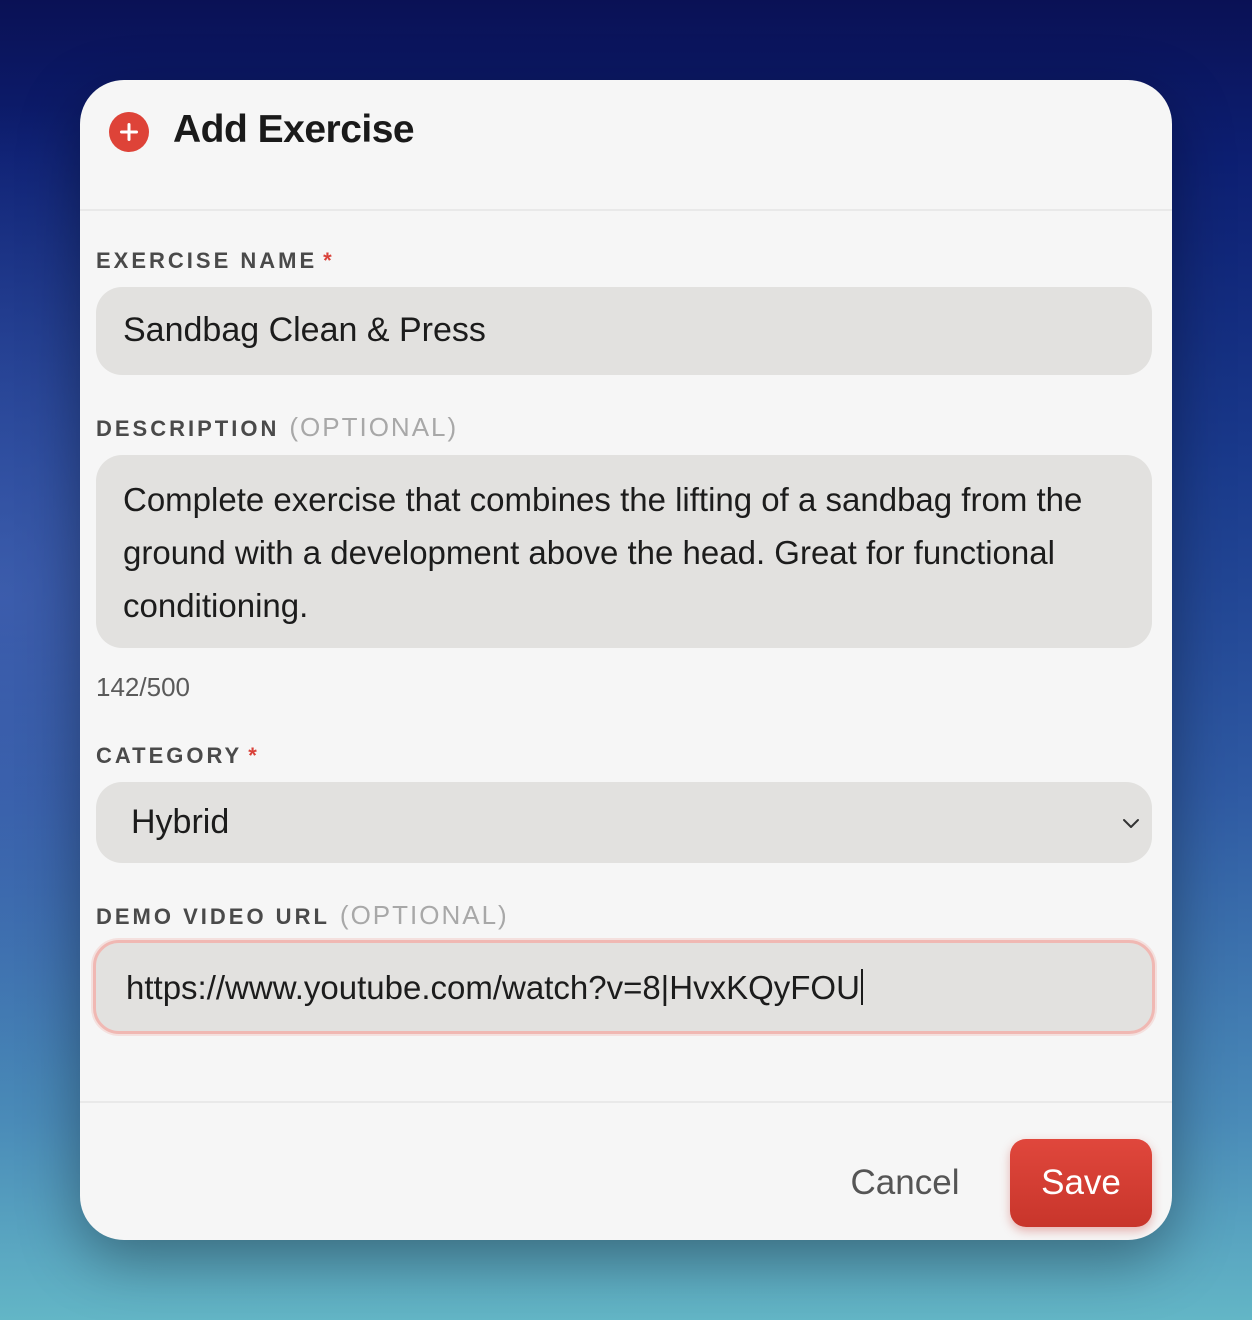 The height and width of the screenshot is (1320, 1252). Describe the element at coordinates (624, 331) in the screenshot. I see `exercise-name-input: Sandbag Clean & Press` at that location.